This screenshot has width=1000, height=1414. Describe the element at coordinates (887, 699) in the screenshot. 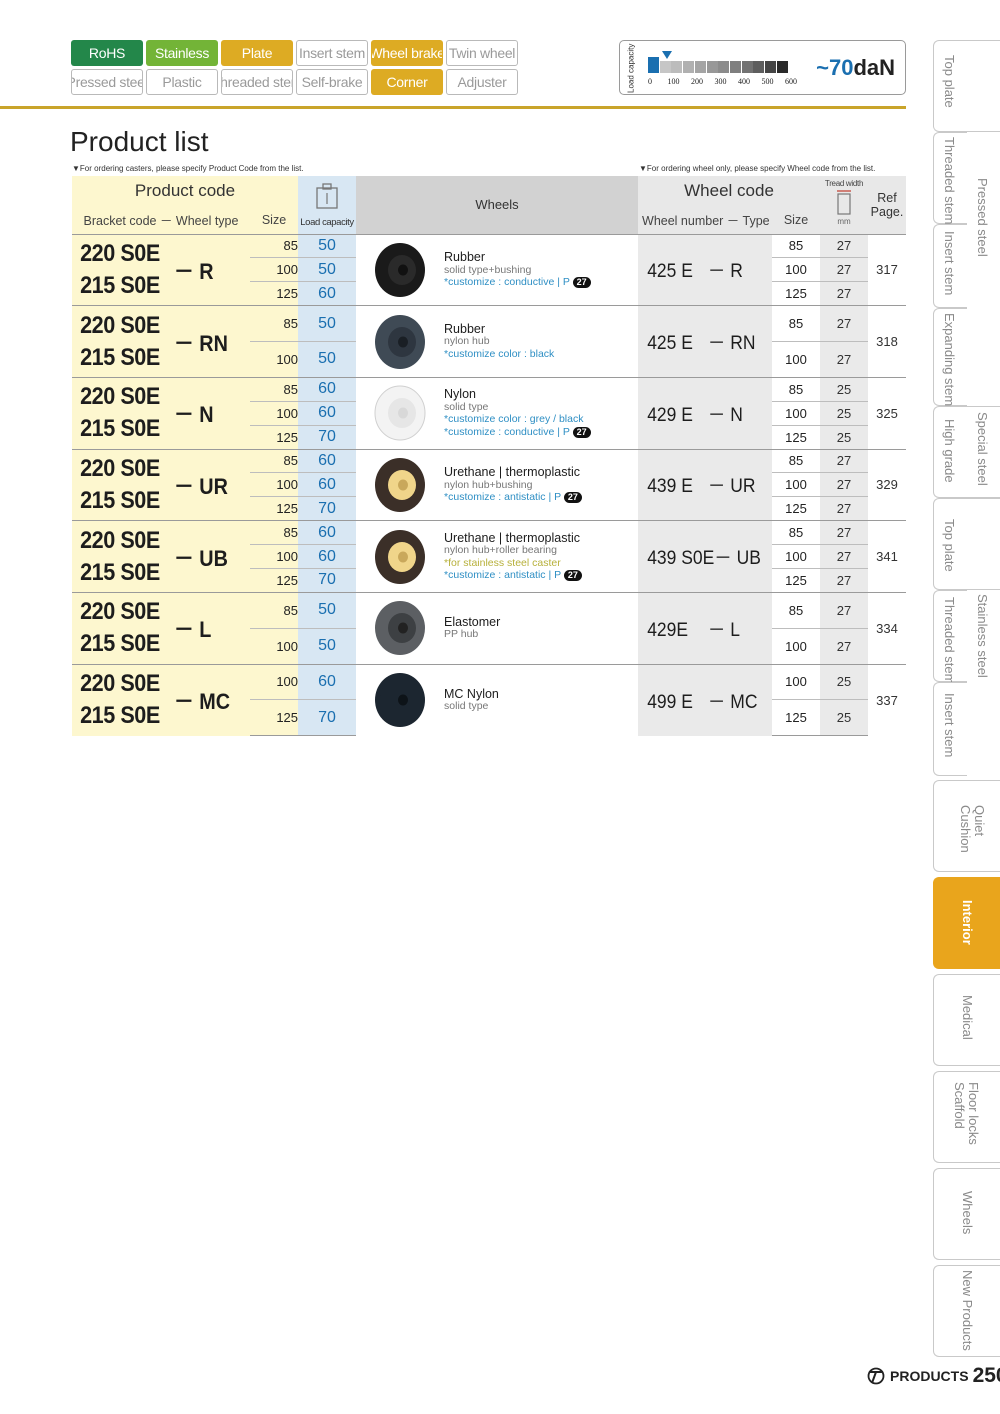

I see `ref-page-cell: 337` at that location.